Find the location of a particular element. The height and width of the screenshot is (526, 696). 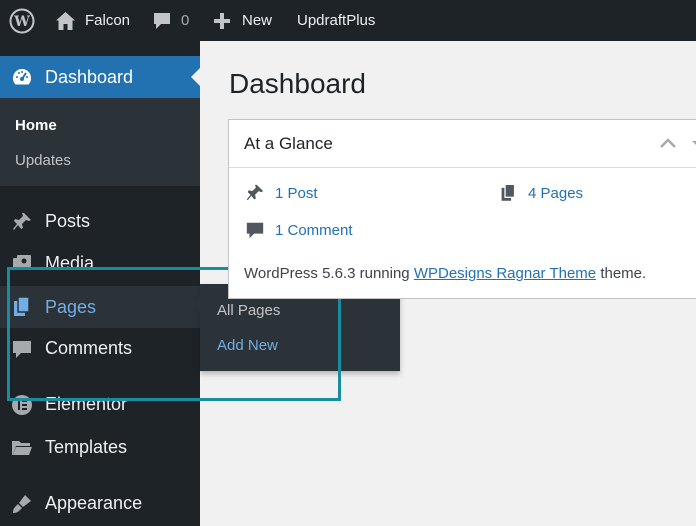

glance-pages-label: 4 Pages is located at coordinates (556, 193).